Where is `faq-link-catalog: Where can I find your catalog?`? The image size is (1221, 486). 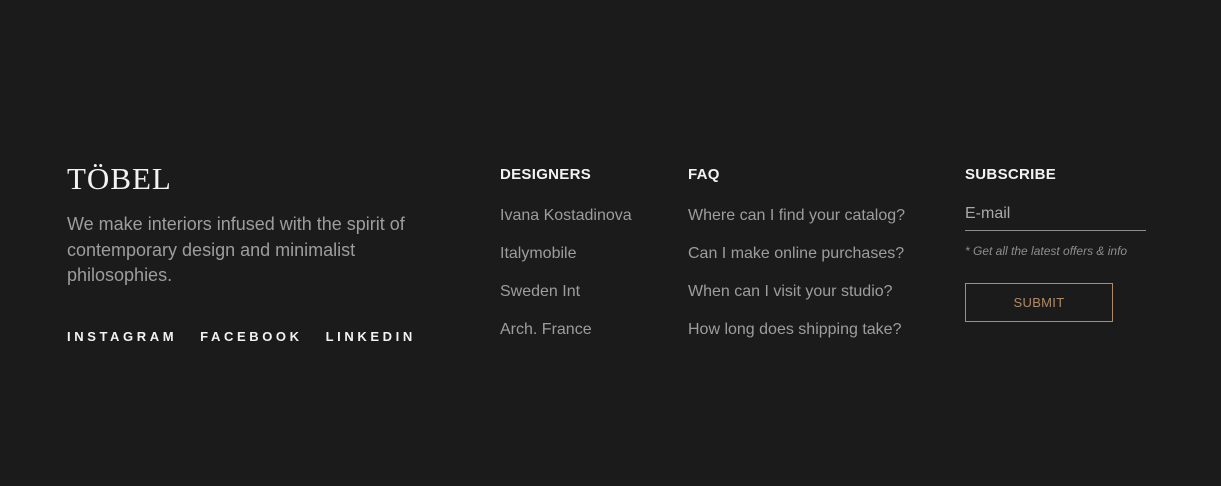
faq-link-catalog: Where can I find your catalog? is located at coordinates (796, 216).